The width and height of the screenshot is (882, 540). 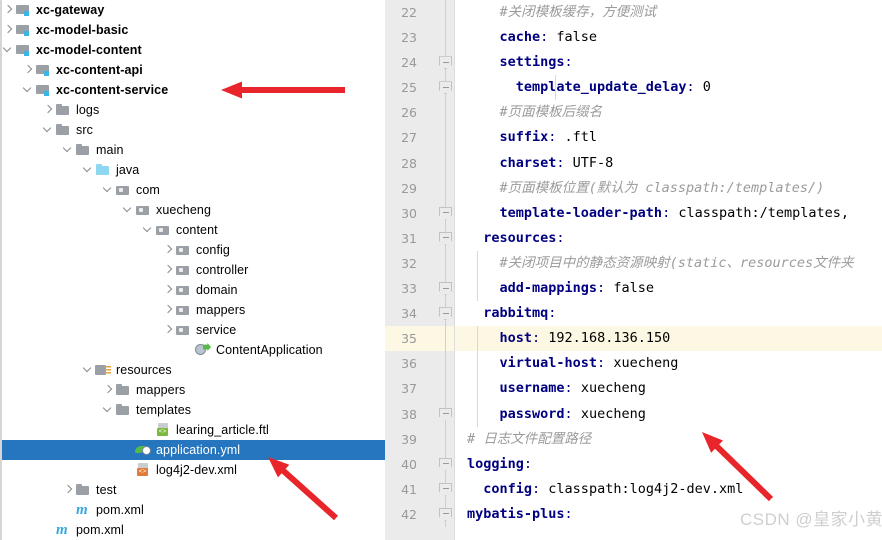 What do you see at coordinates (668, 339) in the screenshot?
I see `code-line: host: 192.168.136.150` at bounding box center [668, 339].